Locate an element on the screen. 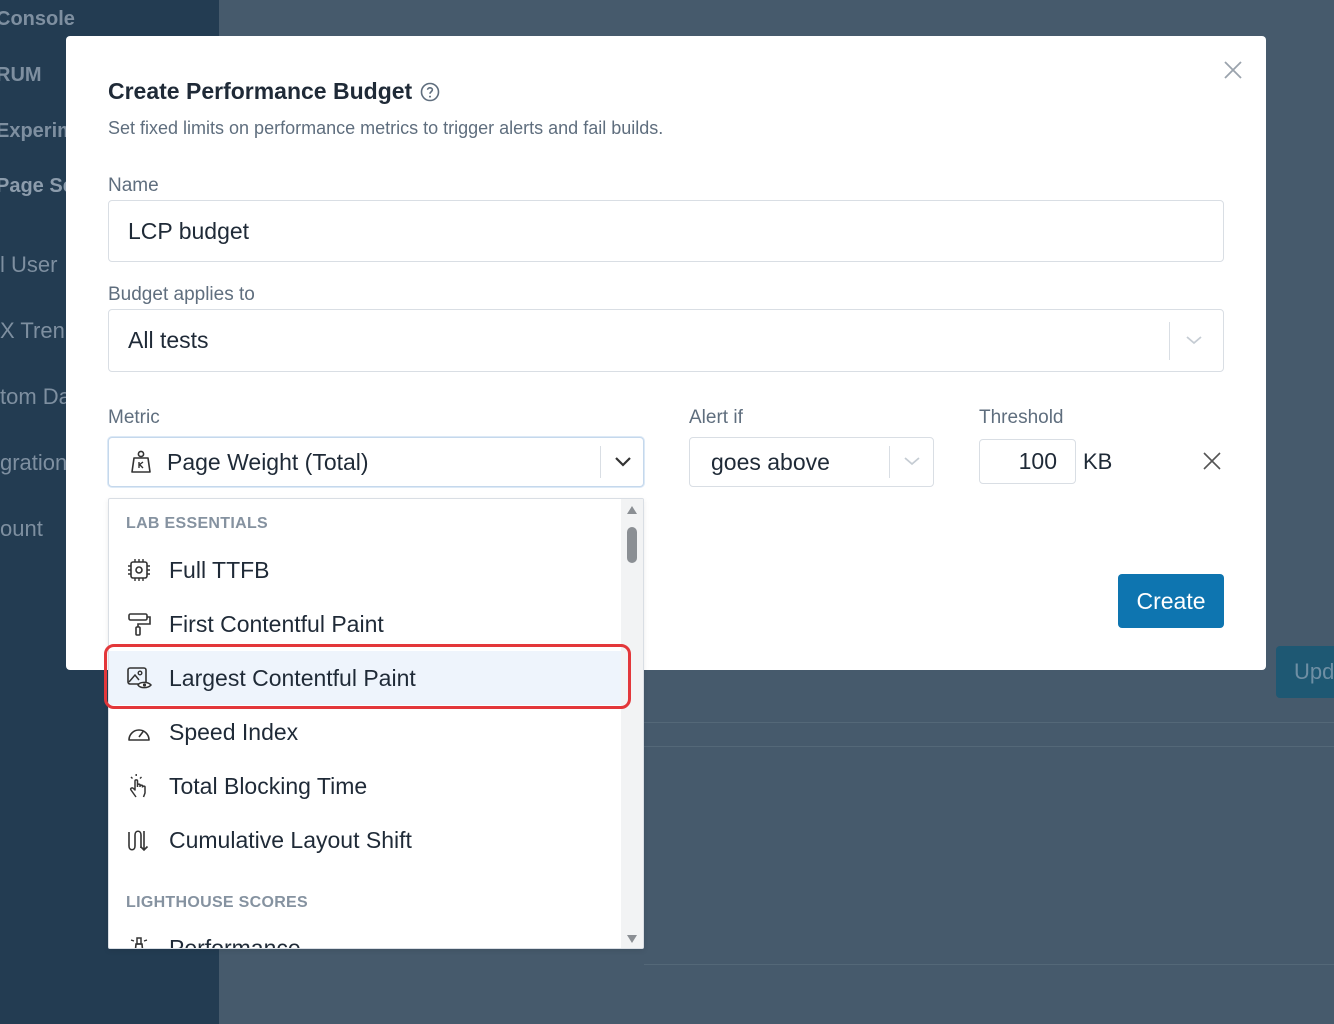 This screenshot has width=1334, height=1024. alert-if-value: goes above is located at coordinates (770, 461).